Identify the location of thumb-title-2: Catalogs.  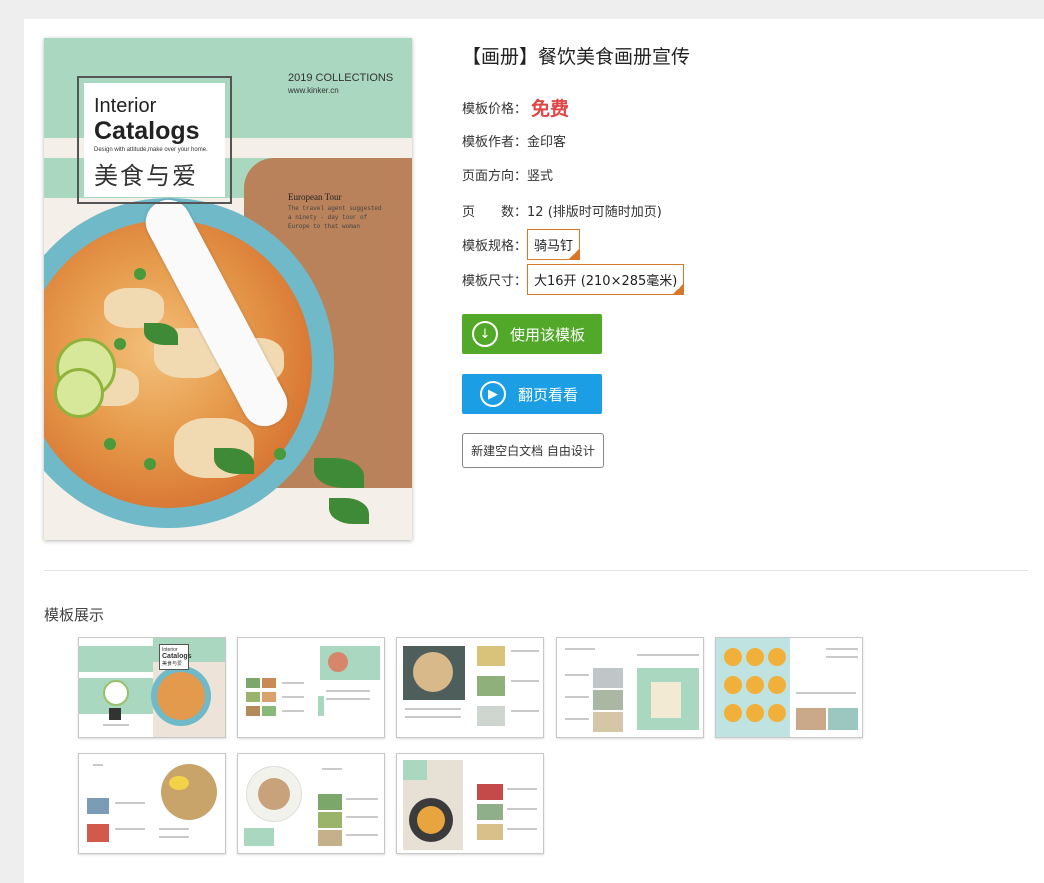
(177, 656).